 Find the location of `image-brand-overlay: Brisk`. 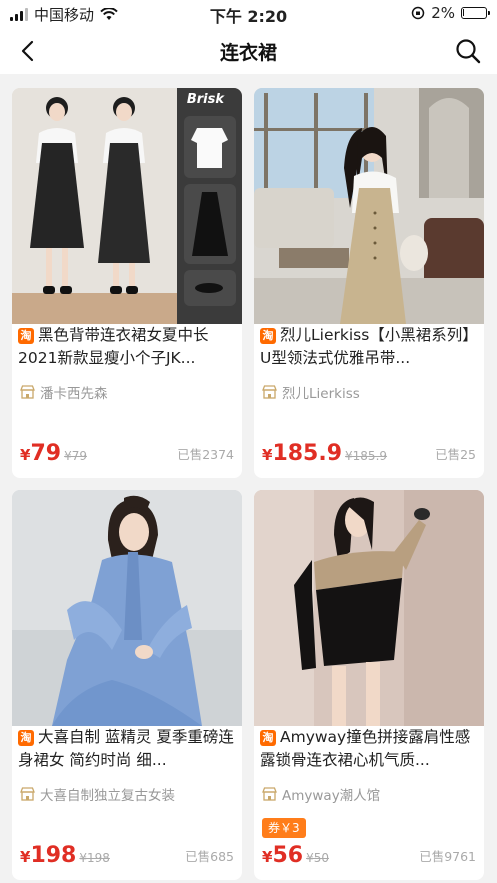

image-brand-overlay: Brisk is located at coordinates (205, 99).